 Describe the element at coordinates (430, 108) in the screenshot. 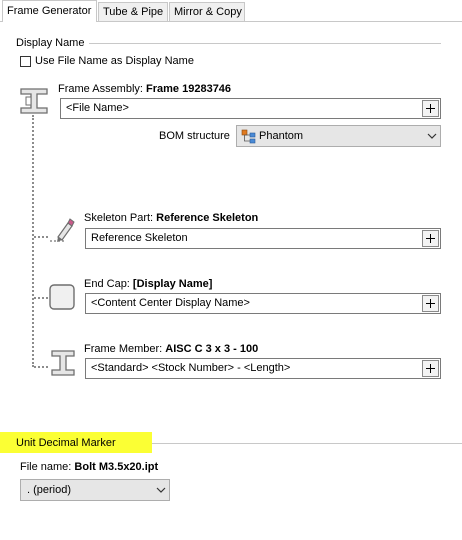

I see `frame-assembly-plus-icon` at that location.